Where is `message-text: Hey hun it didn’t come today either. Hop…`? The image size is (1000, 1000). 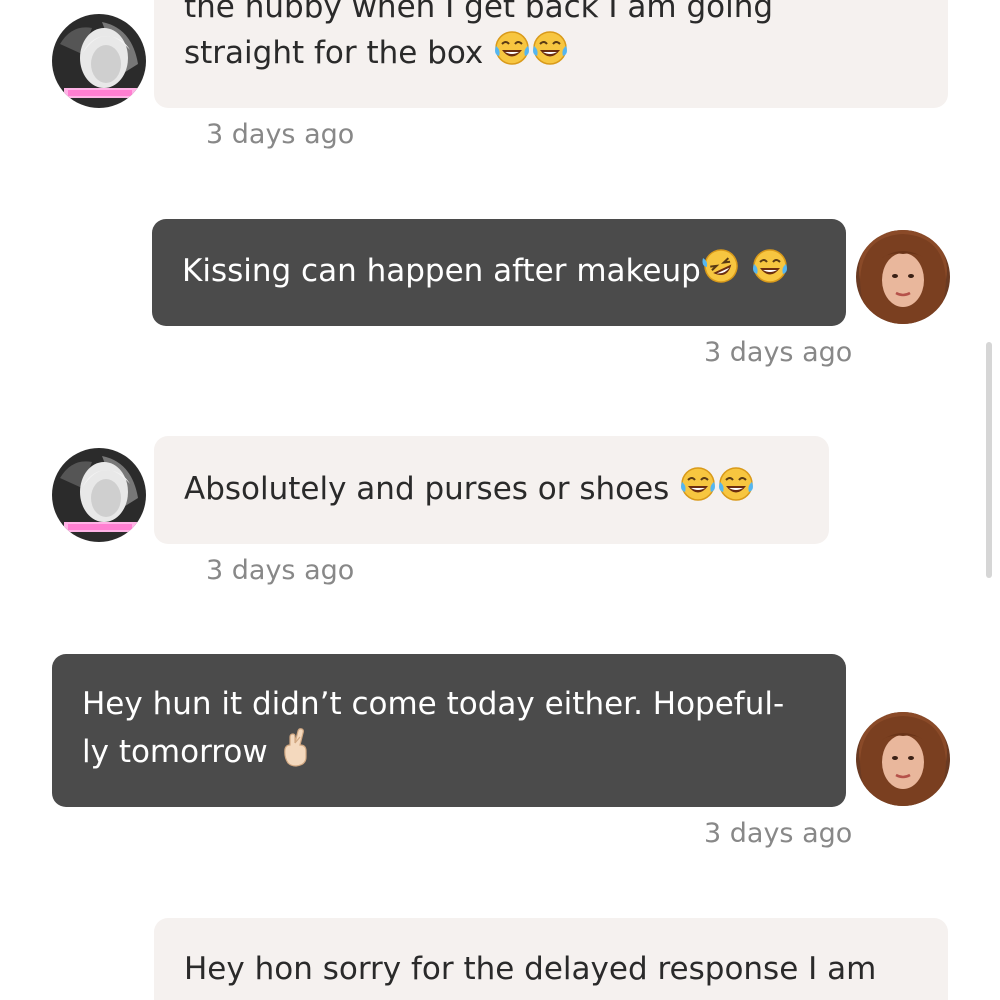
message-text: Hey hun it didn’t come today either. Hop… is located at coordinates (433, 704).